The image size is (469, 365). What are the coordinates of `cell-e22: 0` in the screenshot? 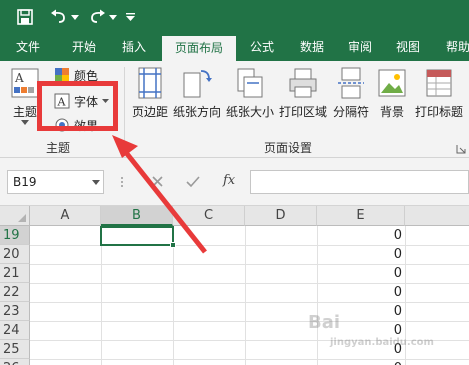 It's located at (361, 292).